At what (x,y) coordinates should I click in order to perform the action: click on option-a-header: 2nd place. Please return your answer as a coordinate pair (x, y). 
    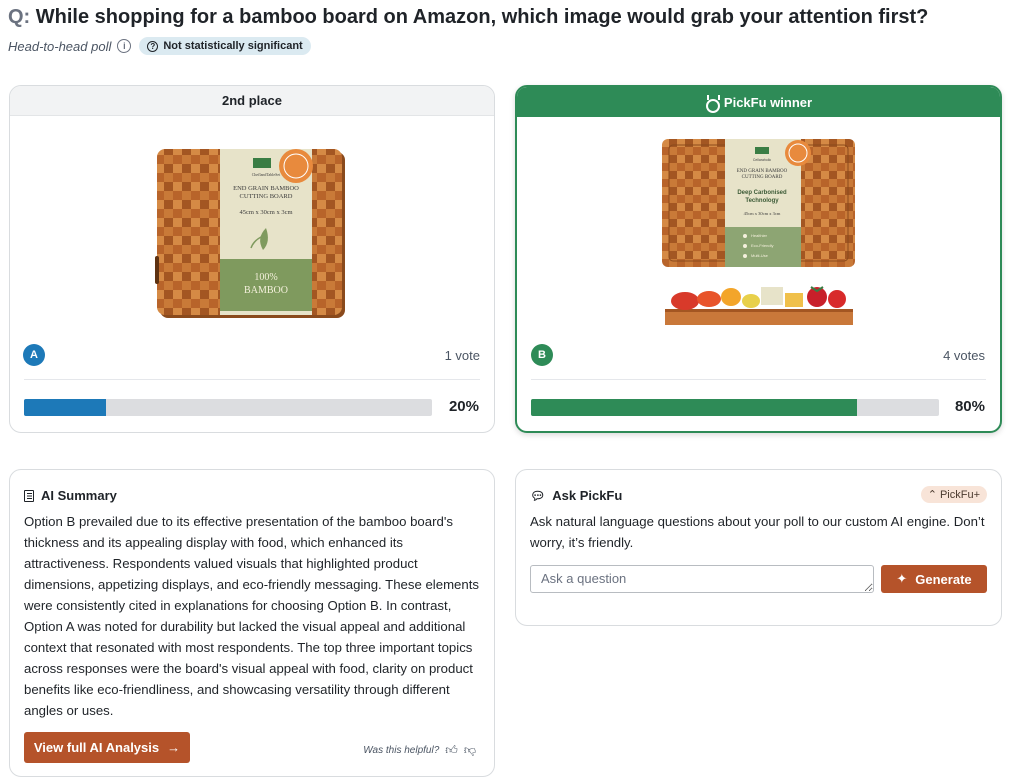
    Looking at the image, I should click on (252, 101).